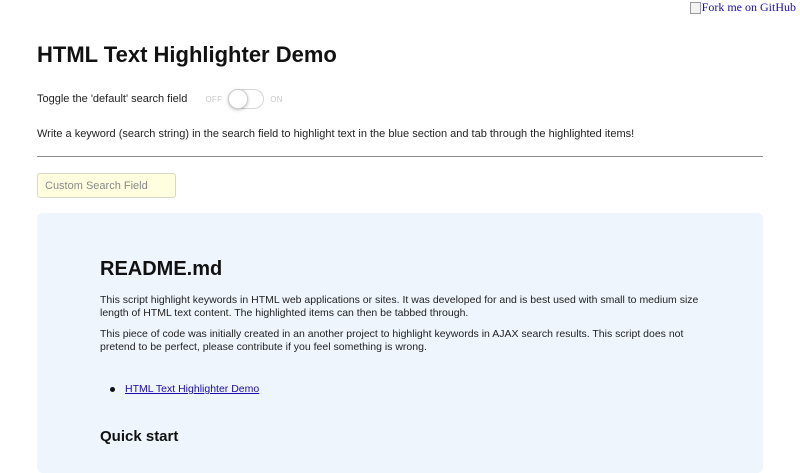  What do you see at coordinates (695, 7) in the screenshot?
I see `broken-image-icon` at bounding box center [695, 7].